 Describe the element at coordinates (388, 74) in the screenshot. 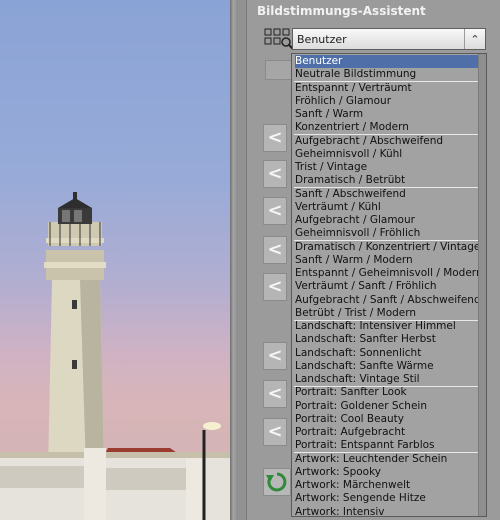

I see `dropdown-option: Neutrale Bildstimmung` at that location.